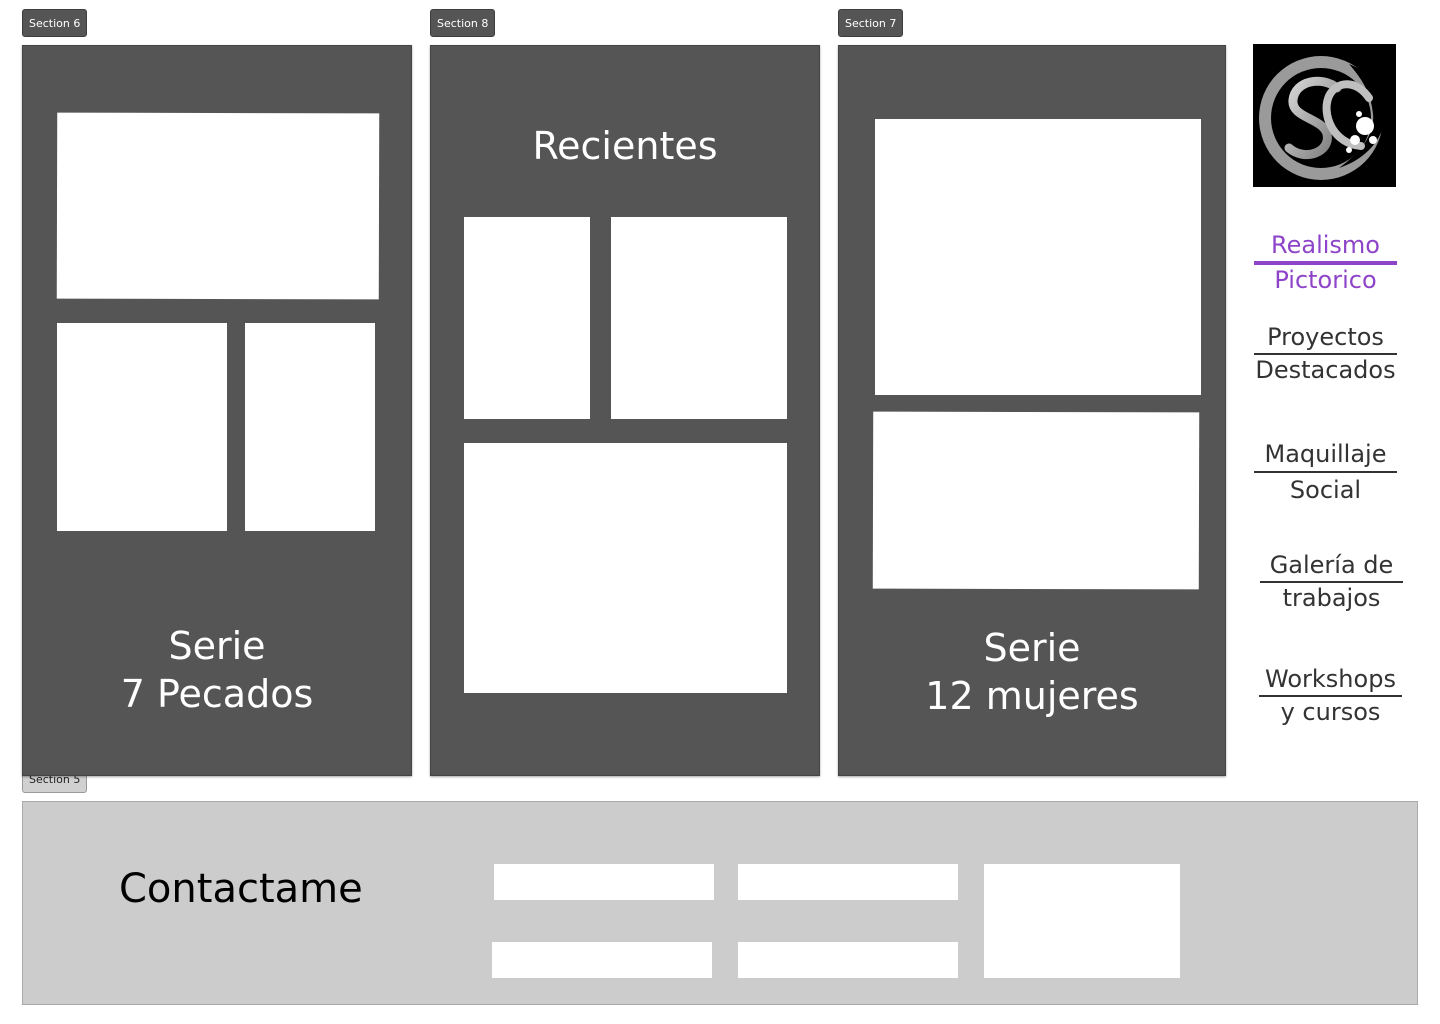 The width and height of the screenshot is (1440, 1024). I want to click on nav-item-galeria-de-trabajos: Galería de trabajos, so click(1331, 582).